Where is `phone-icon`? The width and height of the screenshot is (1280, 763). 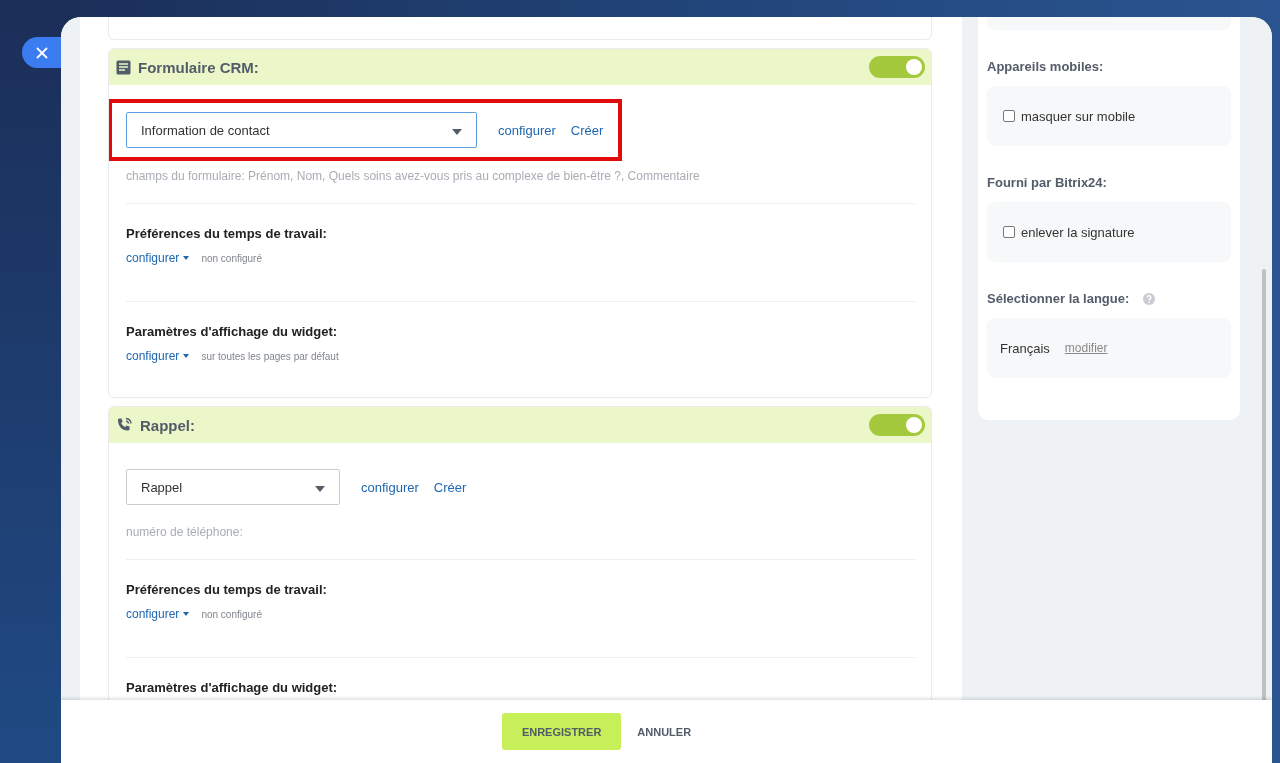
phone-icon is located at coordinates (124, 425).